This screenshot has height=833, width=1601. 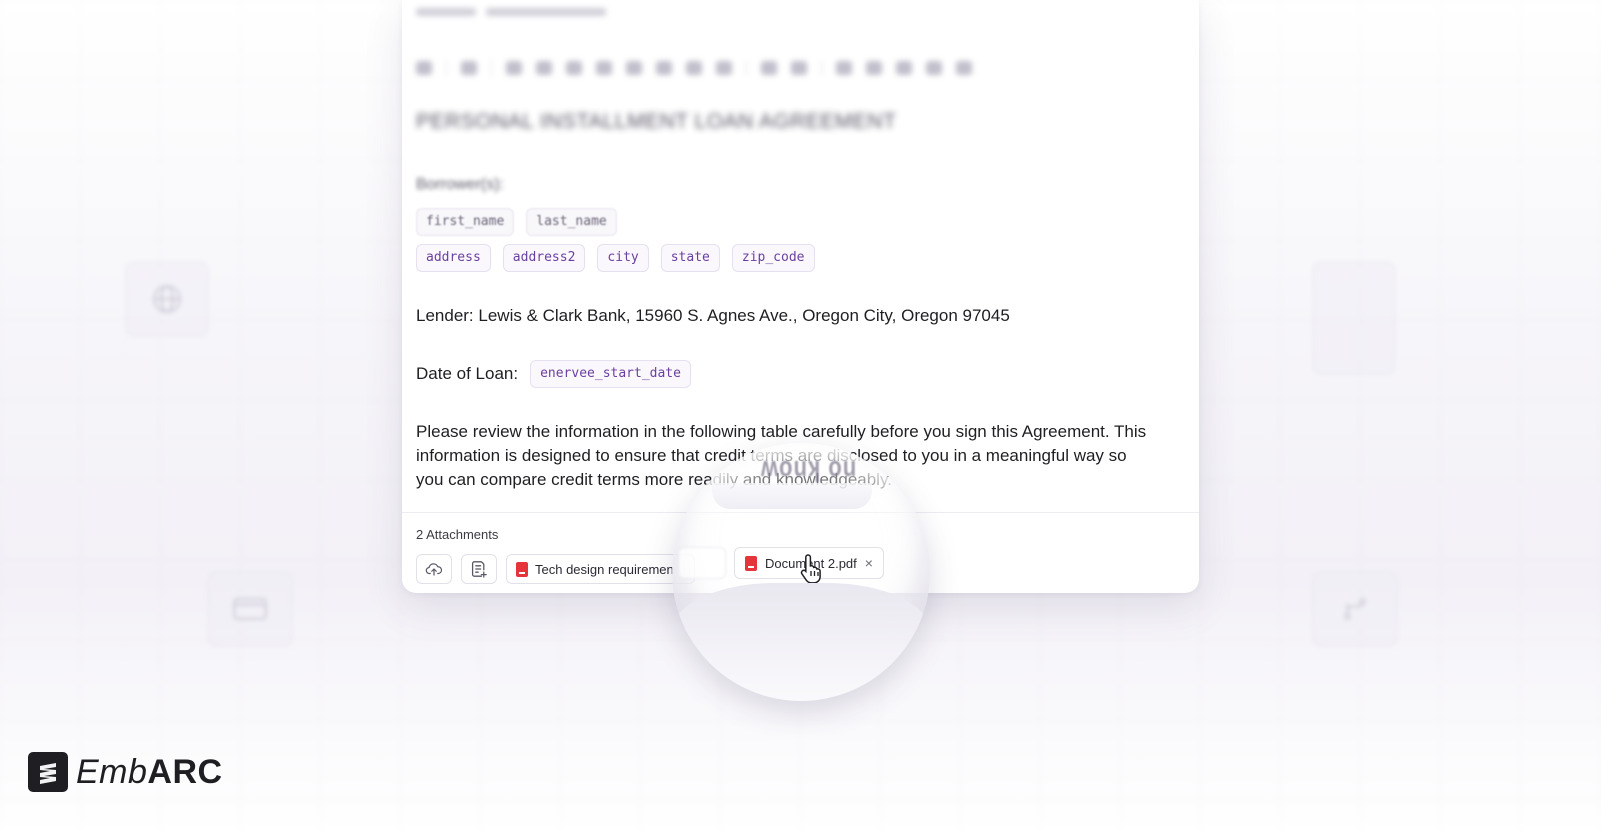 What do you see at coordinates (813, 570) in the screenshot?
I see `hand-cursor-icon` at bounding box center [813, 570].